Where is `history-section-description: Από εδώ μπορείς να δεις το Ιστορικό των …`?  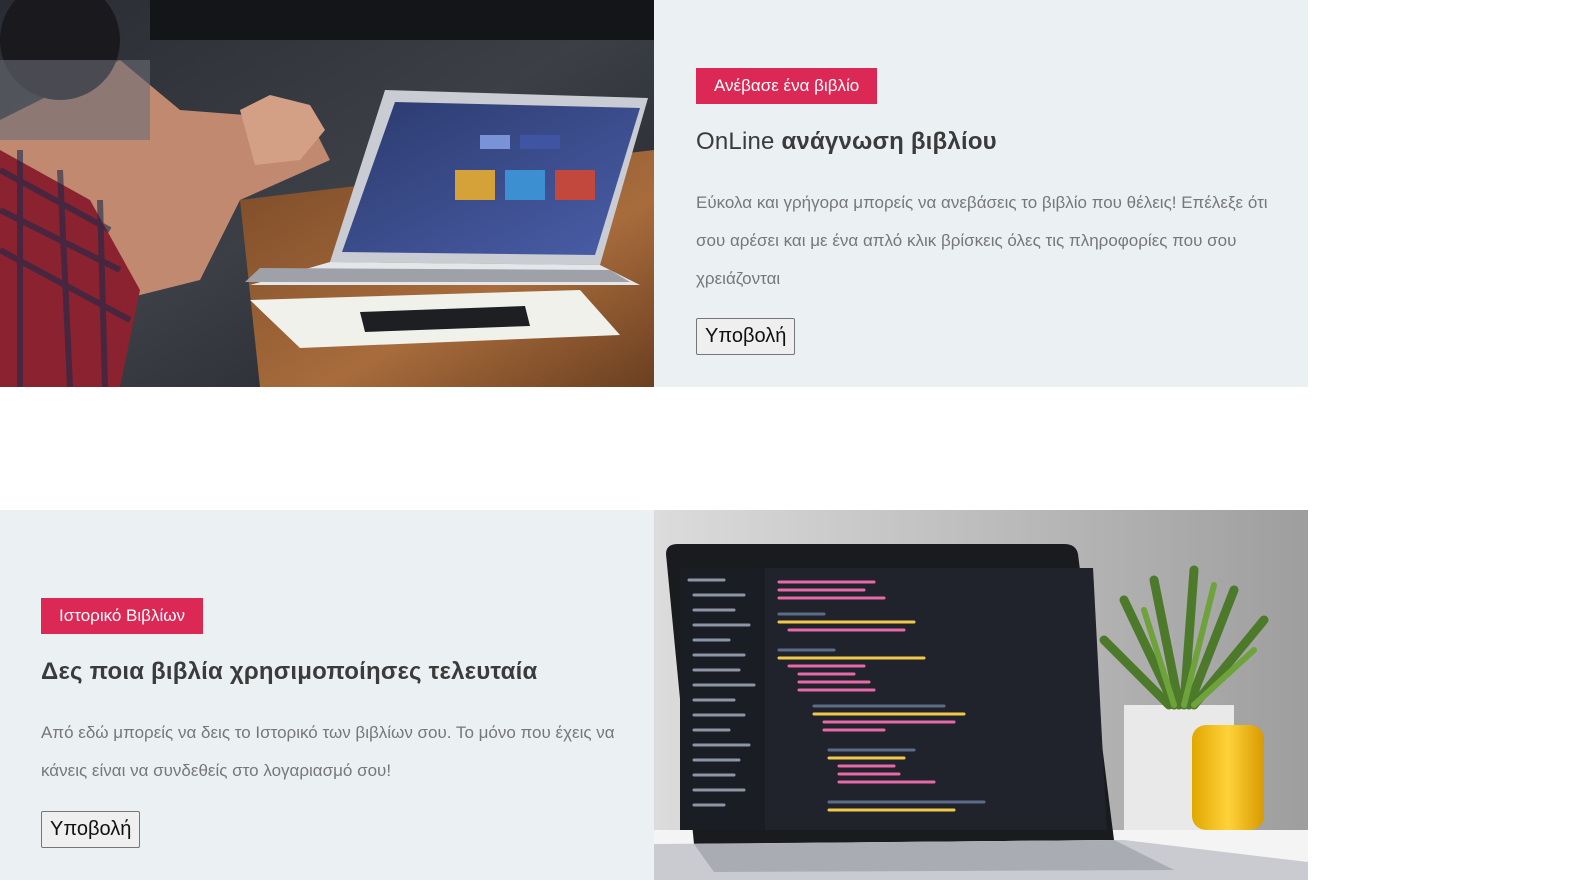
history-section-description: Από εδώ μπορείς να δεις το Ιστορικό των … is located at coordinates (328, 751).